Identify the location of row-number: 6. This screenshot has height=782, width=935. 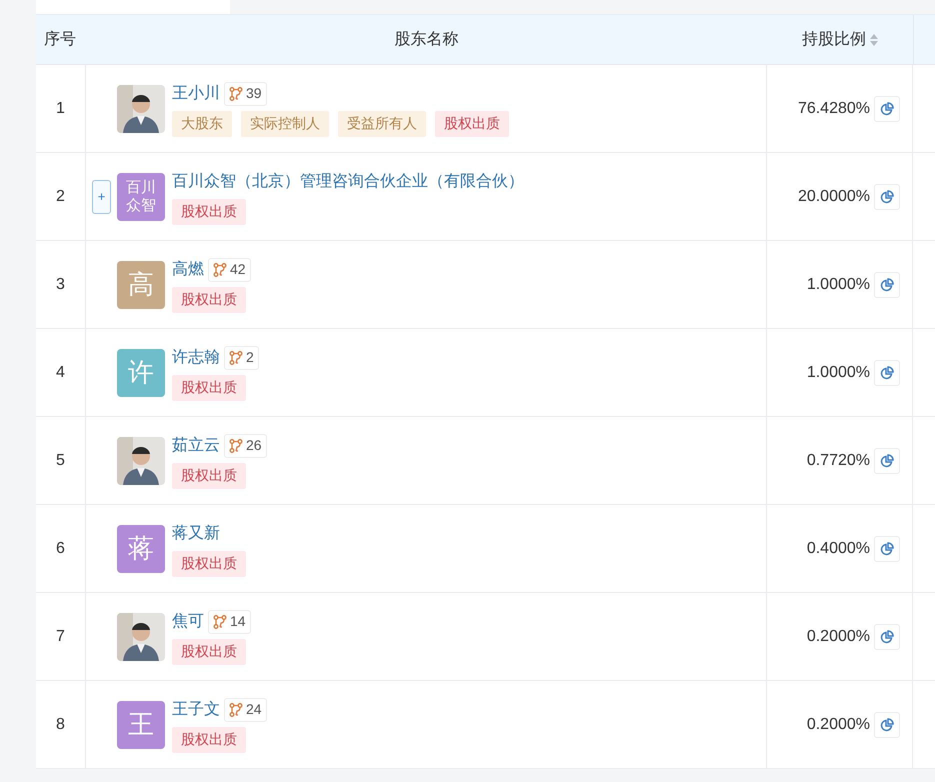
(60, 548).